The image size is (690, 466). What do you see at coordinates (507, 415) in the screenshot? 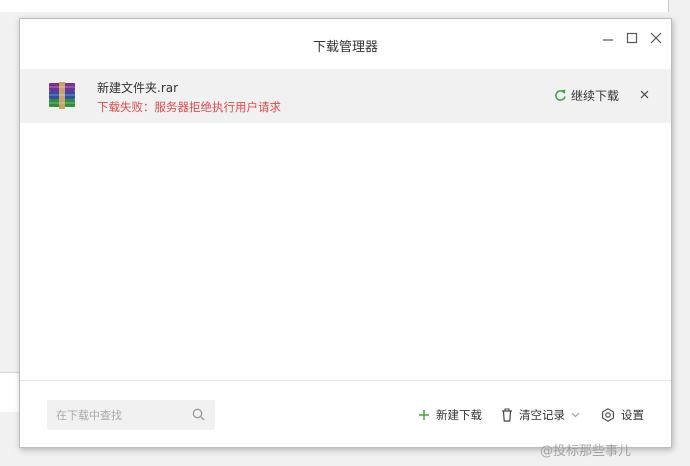
I see `trash-icon` at bounding box center [507, 415].